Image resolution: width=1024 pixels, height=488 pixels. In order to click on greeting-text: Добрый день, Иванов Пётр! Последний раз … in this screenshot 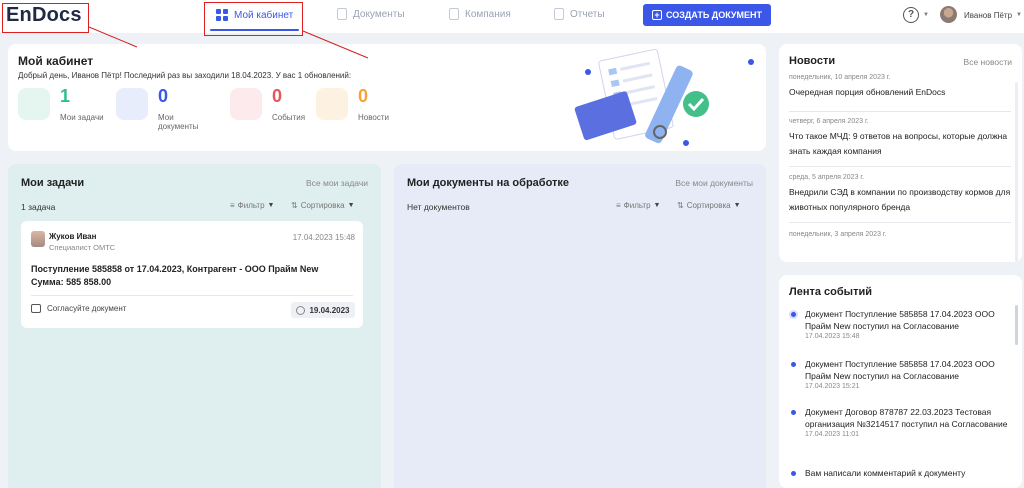, I will do `click(185, 75)`.